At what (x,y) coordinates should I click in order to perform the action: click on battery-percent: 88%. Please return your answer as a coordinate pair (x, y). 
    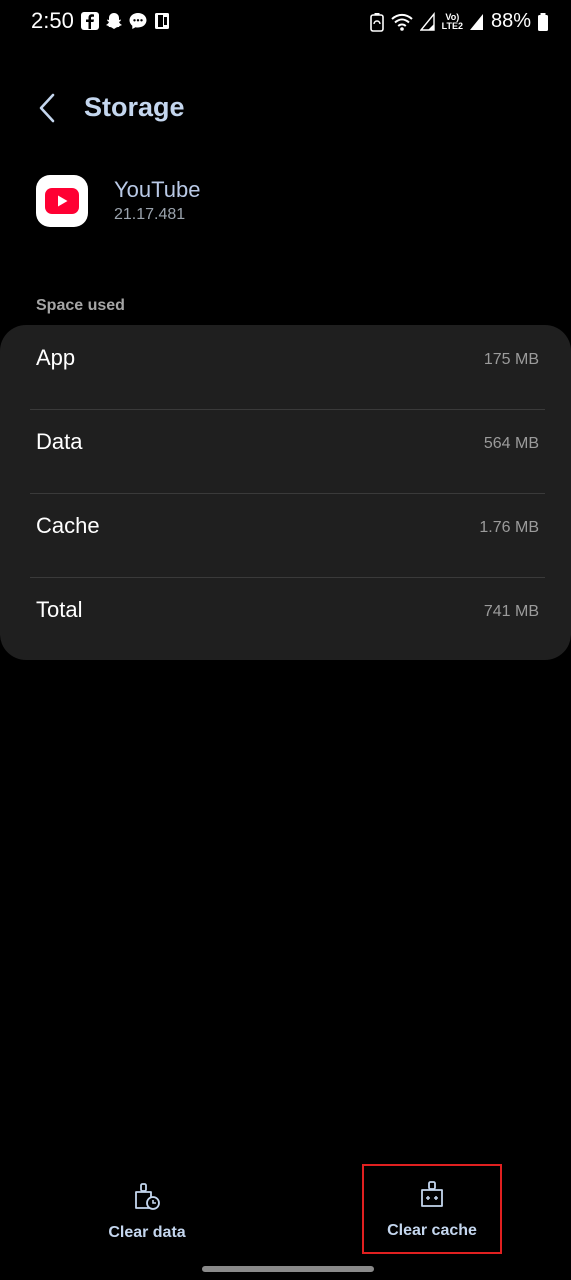
    Looking at the image, I should click on (510, 21).